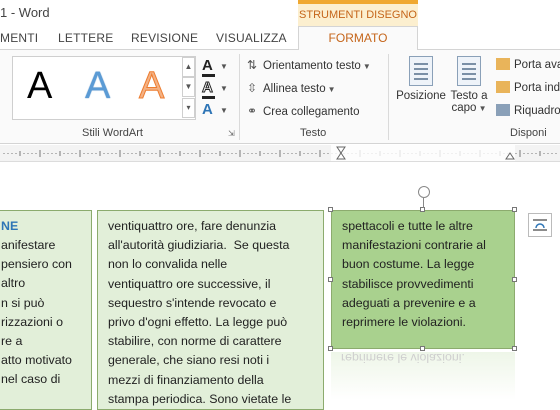  I want to click on ribbon-tabs: MENTI LETTERE REVISIONE VISUALIZZA, so click(280, 38).